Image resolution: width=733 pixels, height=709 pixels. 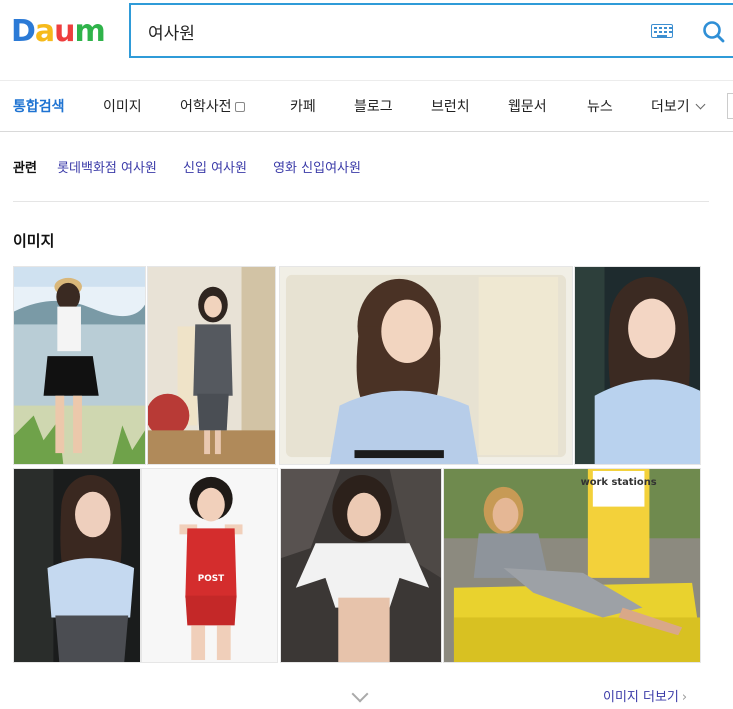 I want to click on related-searches: 관련 롯데백화점 여사원 신입 여사원 영화 신입여사원, so click(x=198, y=166).